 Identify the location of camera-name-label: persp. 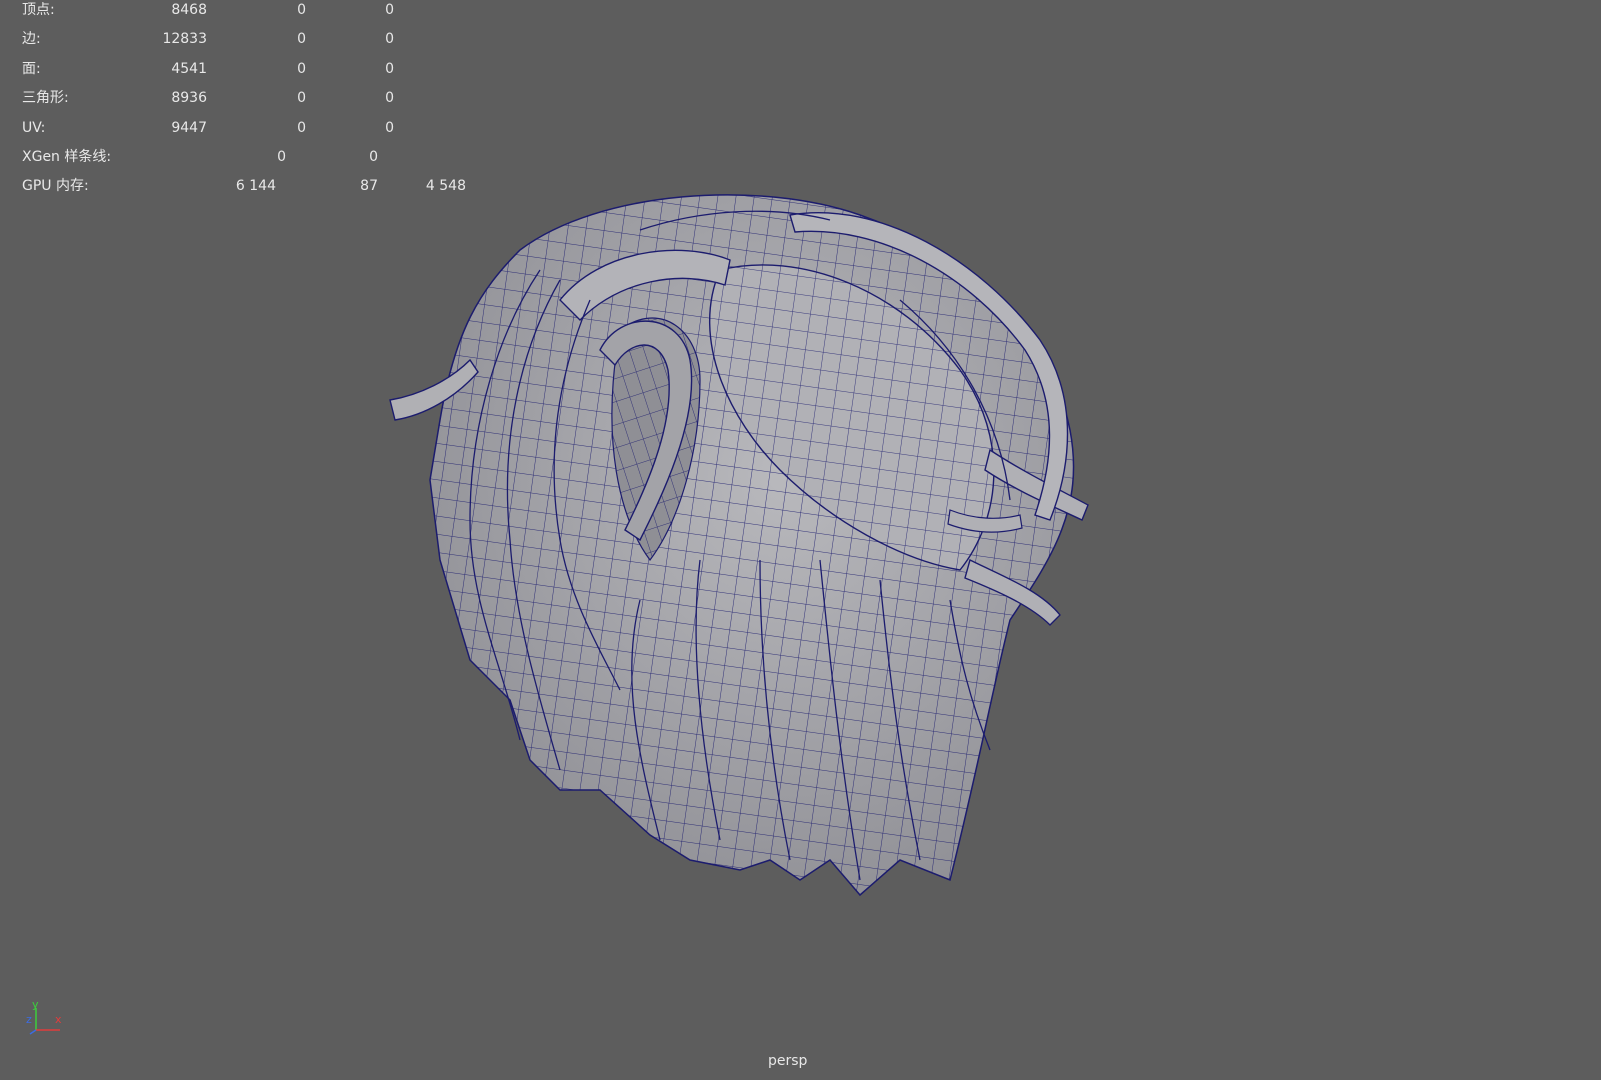
(788, 1061).